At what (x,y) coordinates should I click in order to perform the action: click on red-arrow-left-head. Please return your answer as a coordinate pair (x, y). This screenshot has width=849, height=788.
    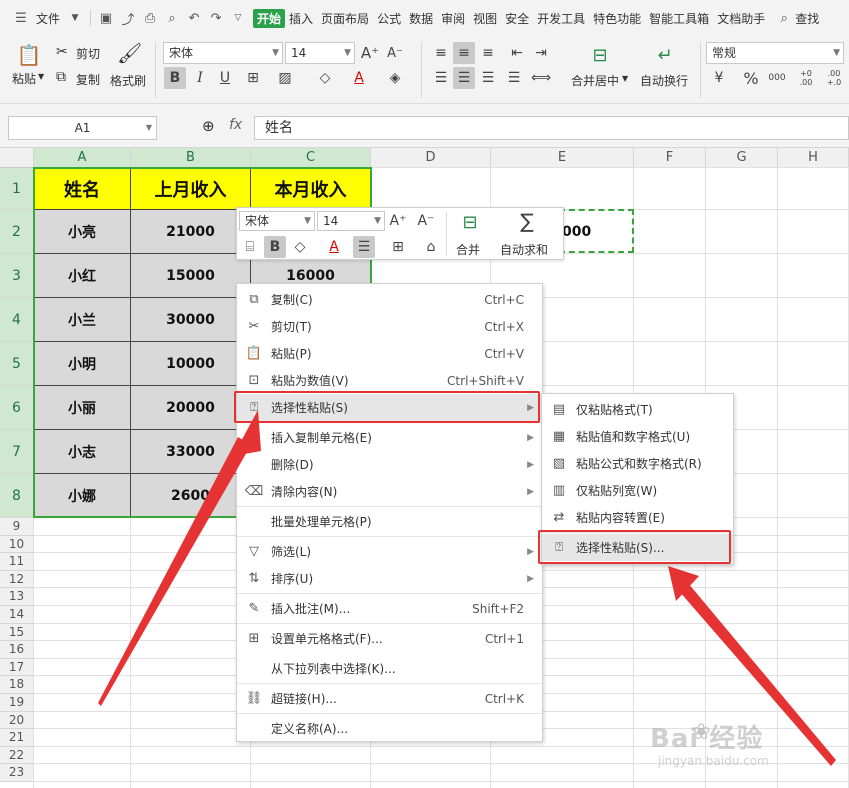
    Looking at the image, I should click on (247, 433).